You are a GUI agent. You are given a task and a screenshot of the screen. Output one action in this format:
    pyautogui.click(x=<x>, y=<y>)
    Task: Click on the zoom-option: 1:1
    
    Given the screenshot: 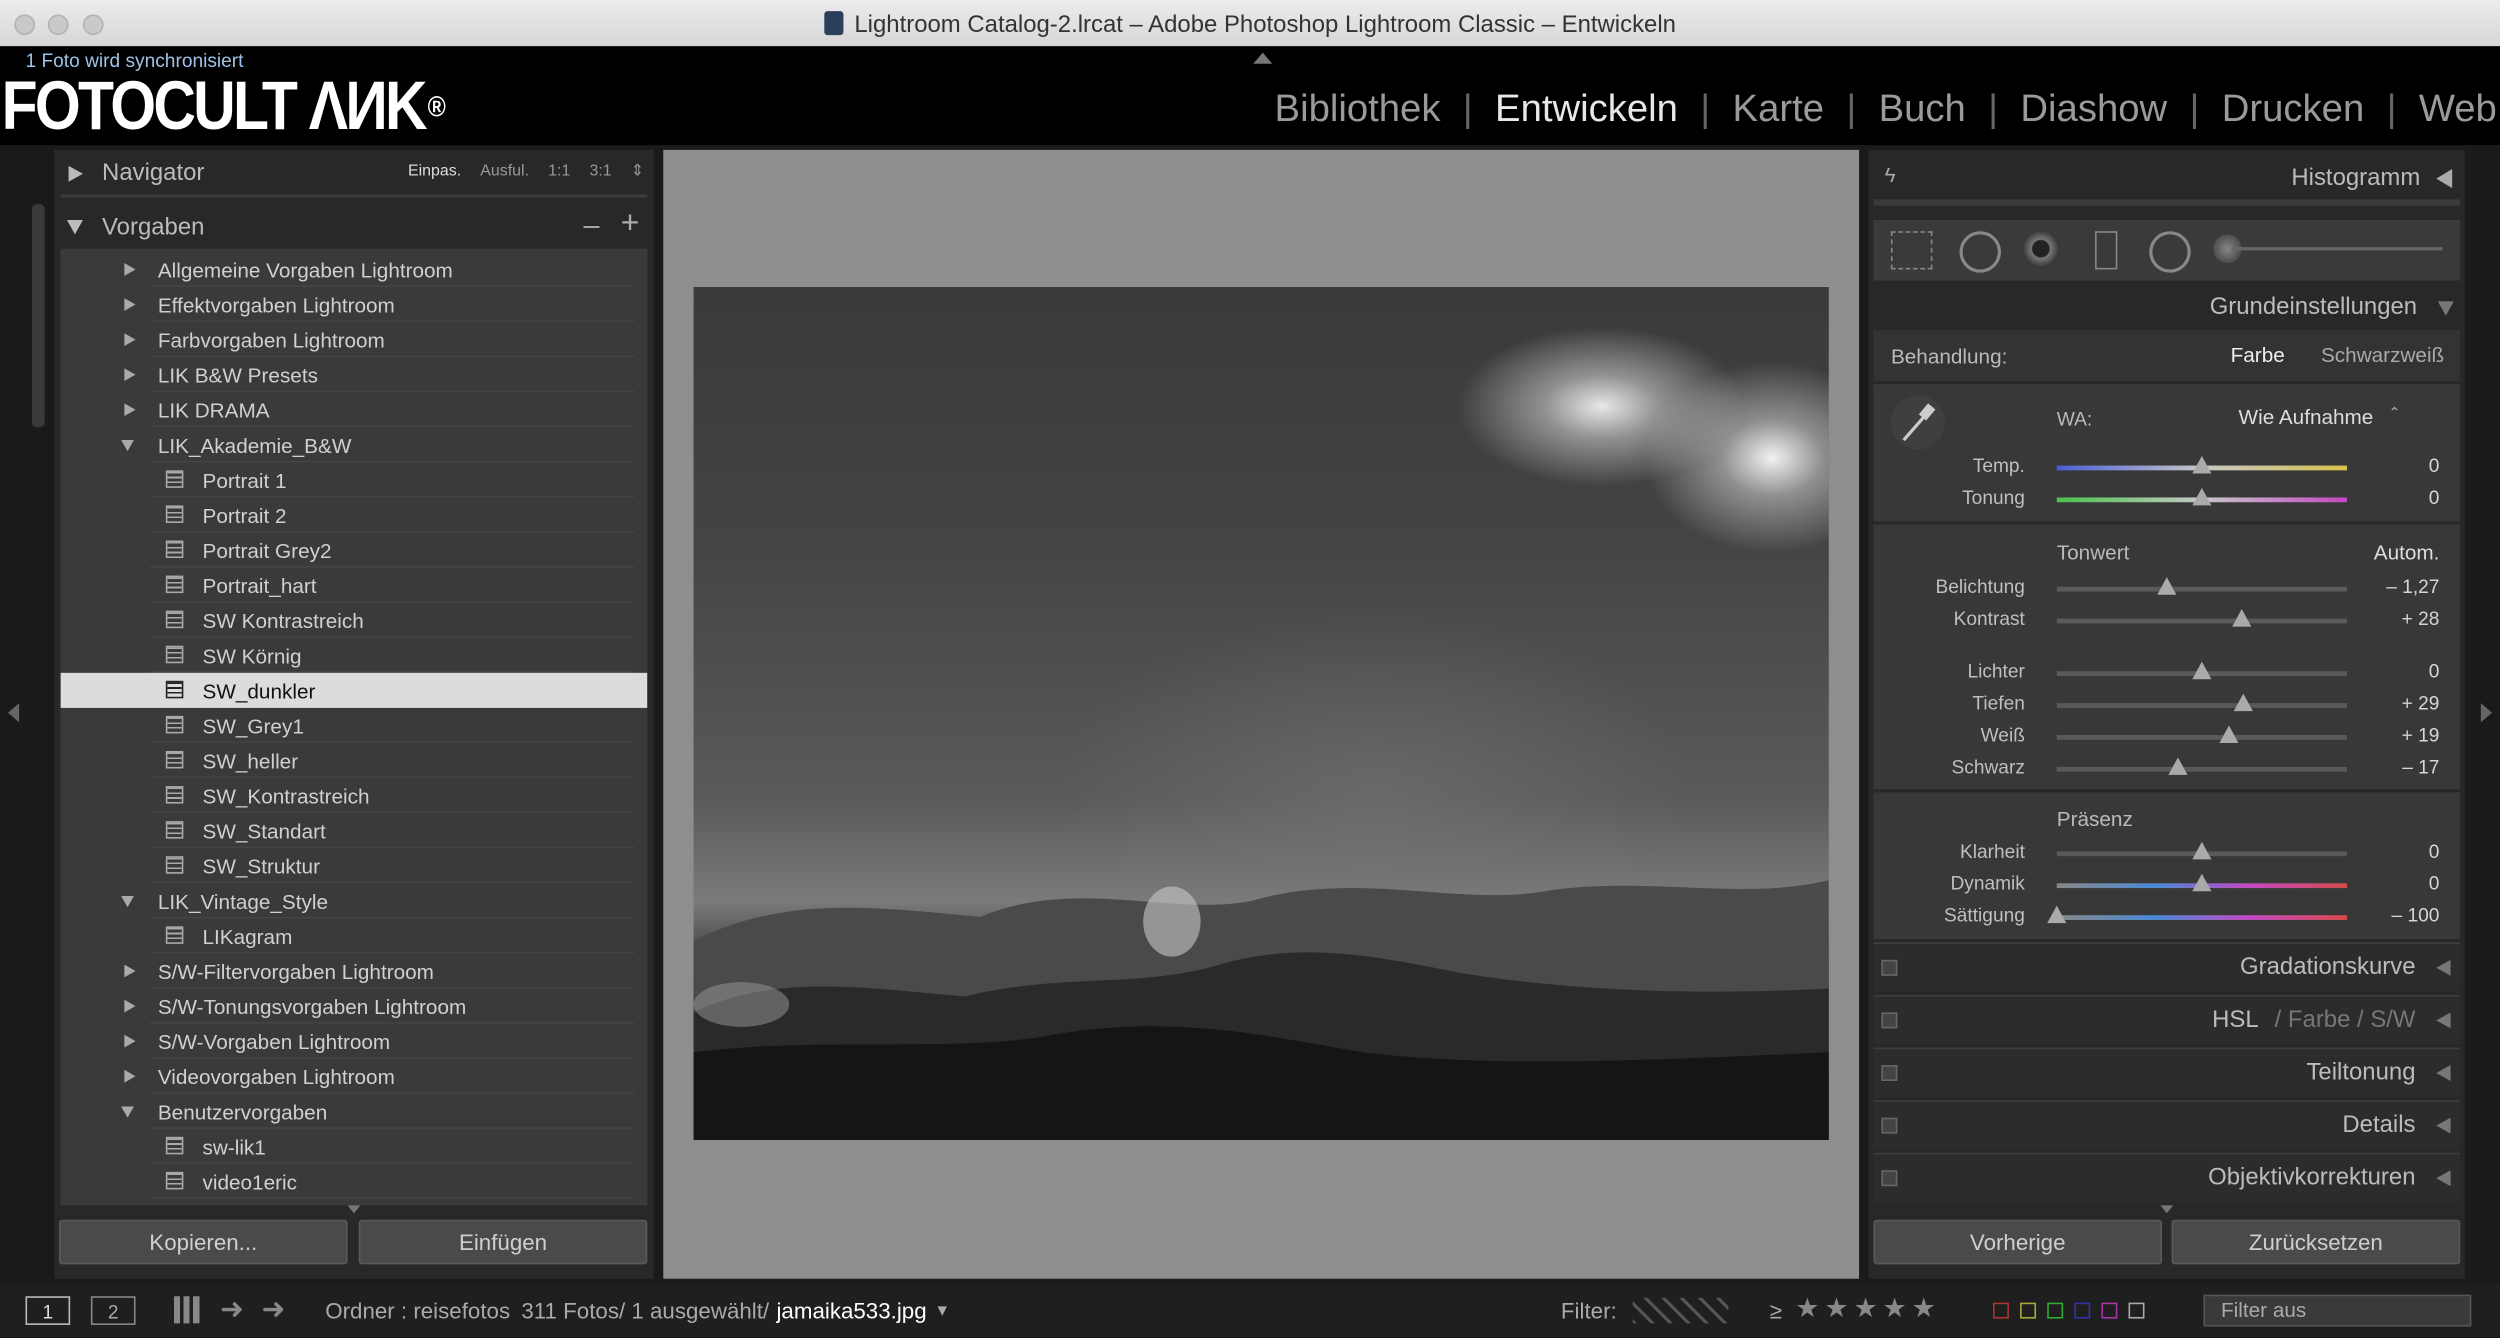 What is the action you would take?
    pyautogui.click(x=559, y=172)
    